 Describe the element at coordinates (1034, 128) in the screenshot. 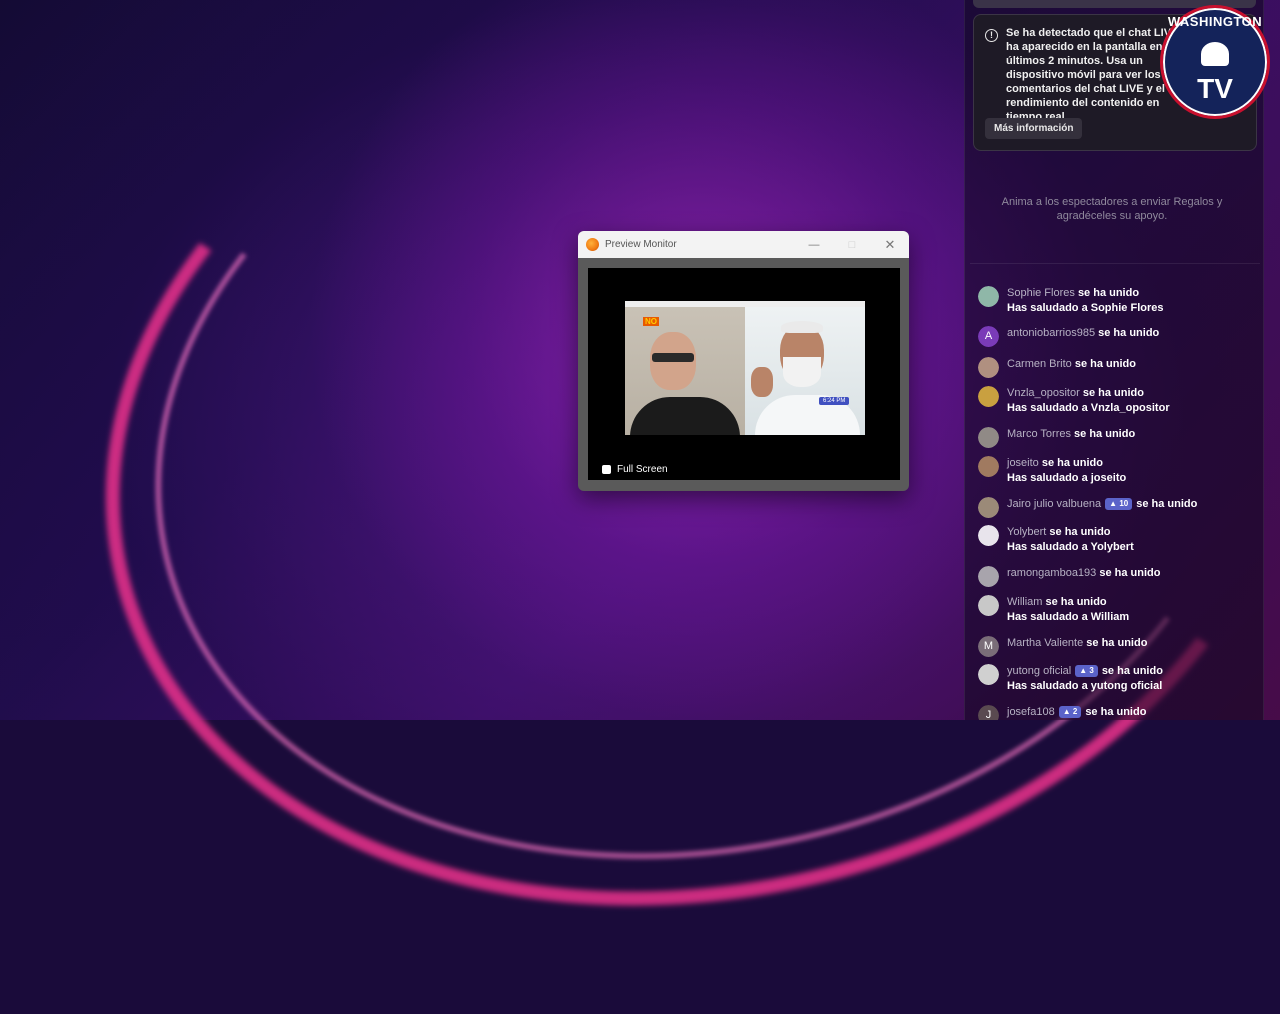

I see `more-info-button: Más información` at that location.